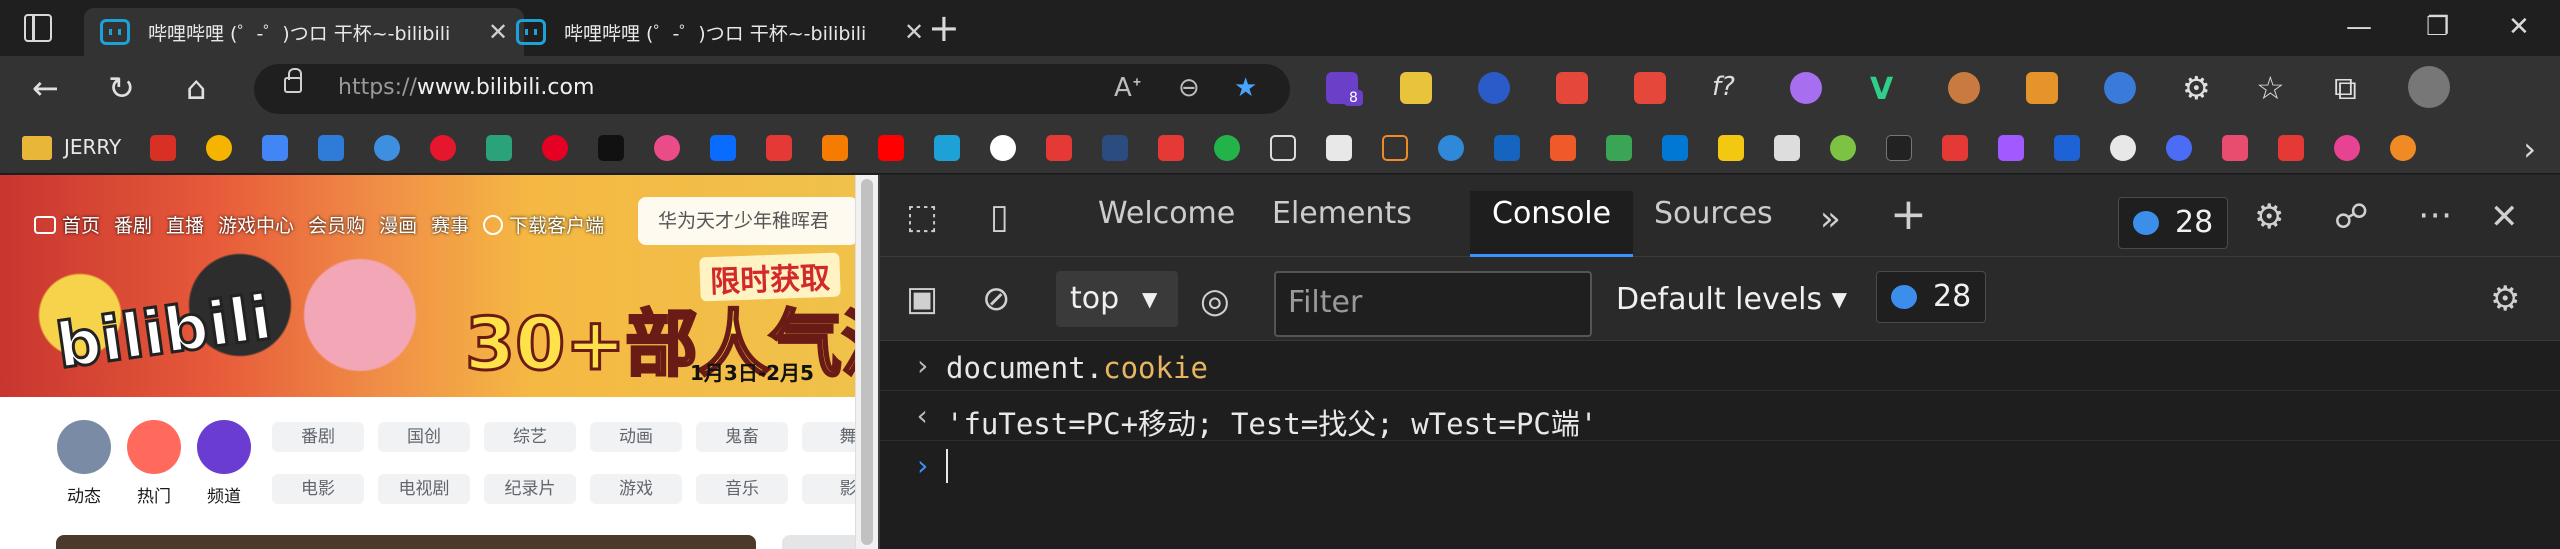  I want to click on nav-esports: 赛事, so click(450, 224).